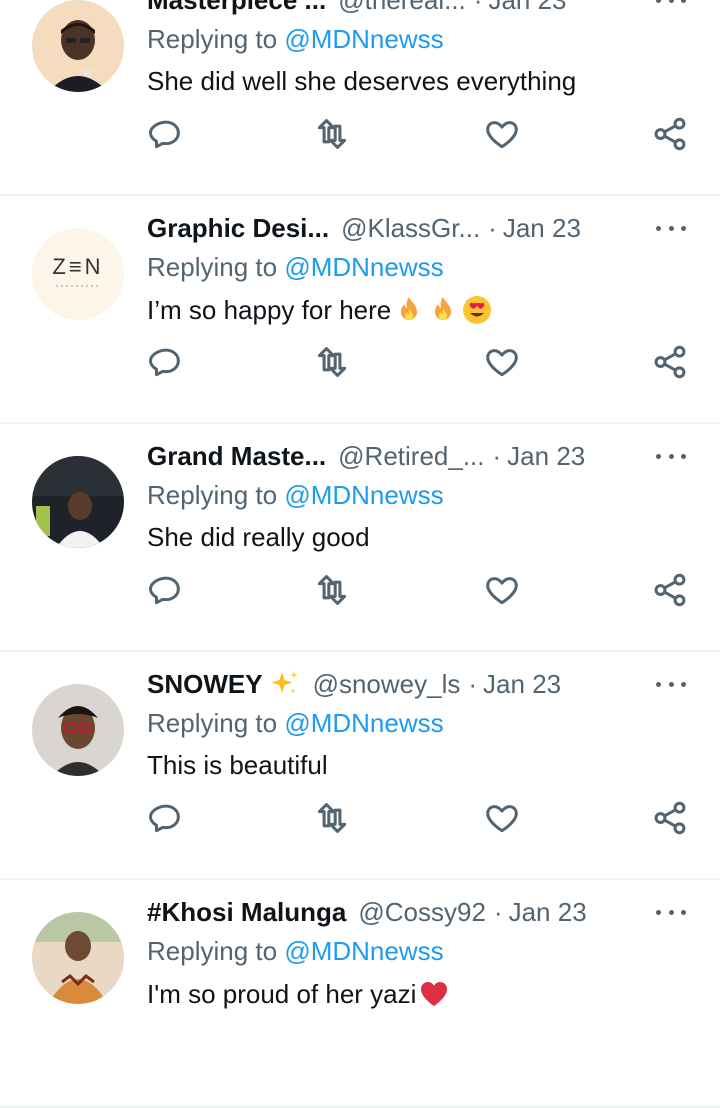 The image size is (720, 1108). I want to click on tweet-text: I'm so proud of her yazi, so click(298, 994).